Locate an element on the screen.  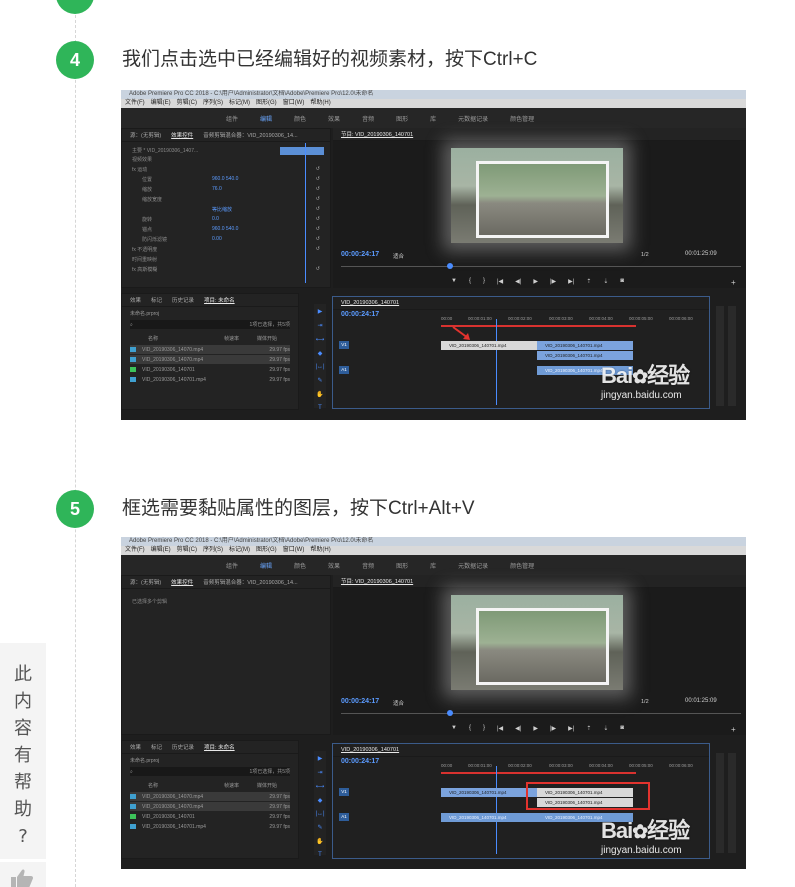
menu-item: 编辑(E) is located at coordinates (161, 550).